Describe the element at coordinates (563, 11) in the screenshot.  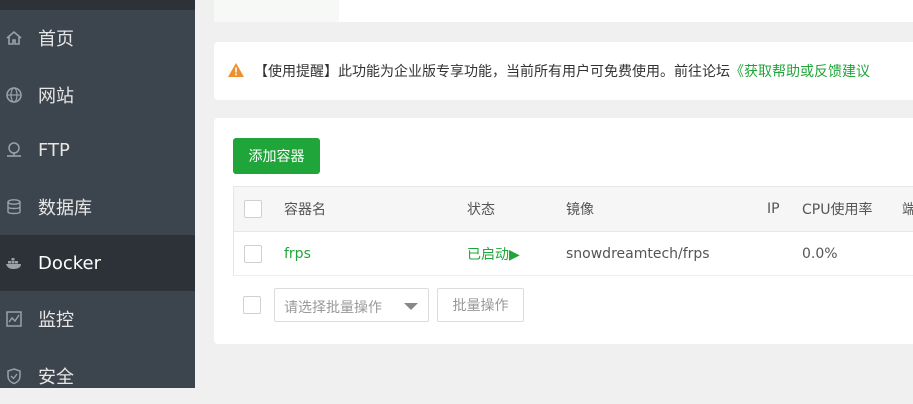
I see `tab-bar` at that location.